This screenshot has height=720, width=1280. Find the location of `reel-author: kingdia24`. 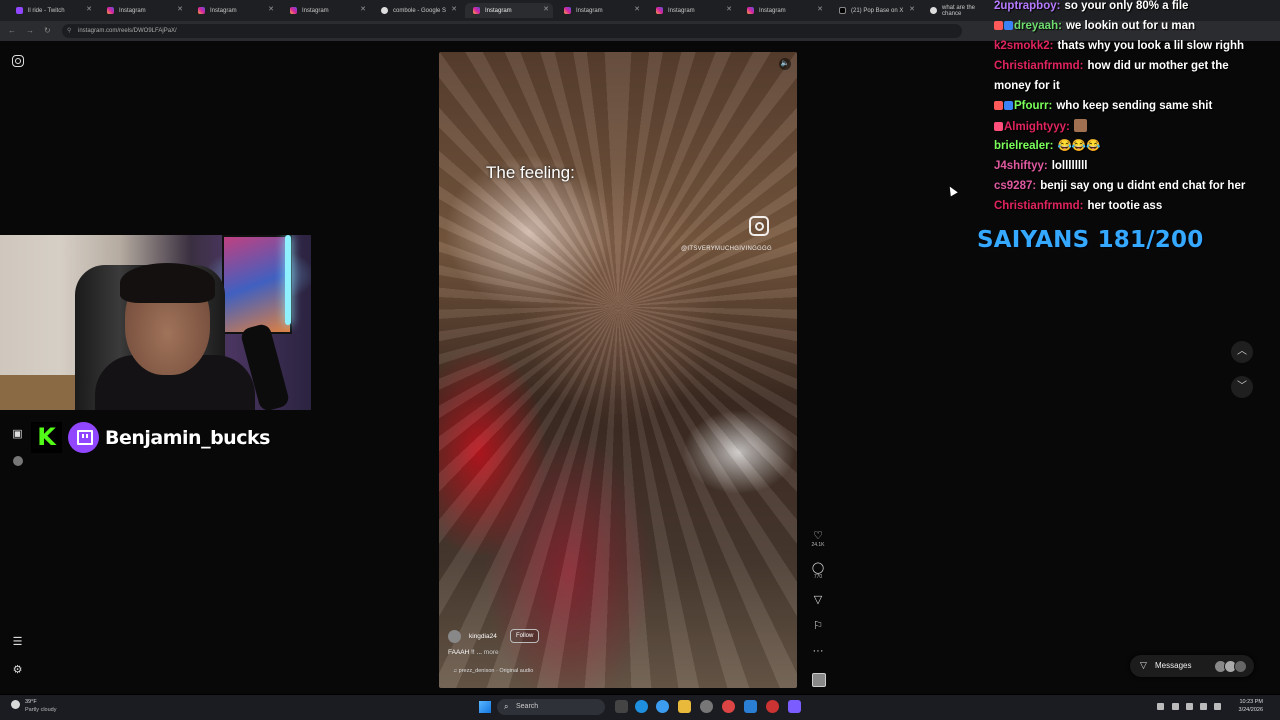

reel-author: kingdia24 is located at coordinates (483, 636).